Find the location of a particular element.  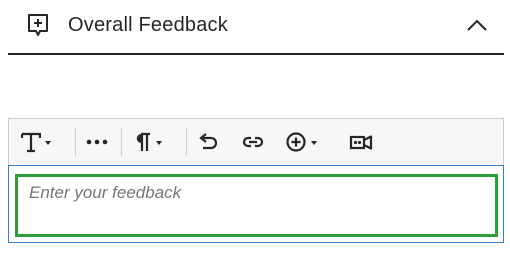

ellipsis-icon is located at coordinates (97, 142).